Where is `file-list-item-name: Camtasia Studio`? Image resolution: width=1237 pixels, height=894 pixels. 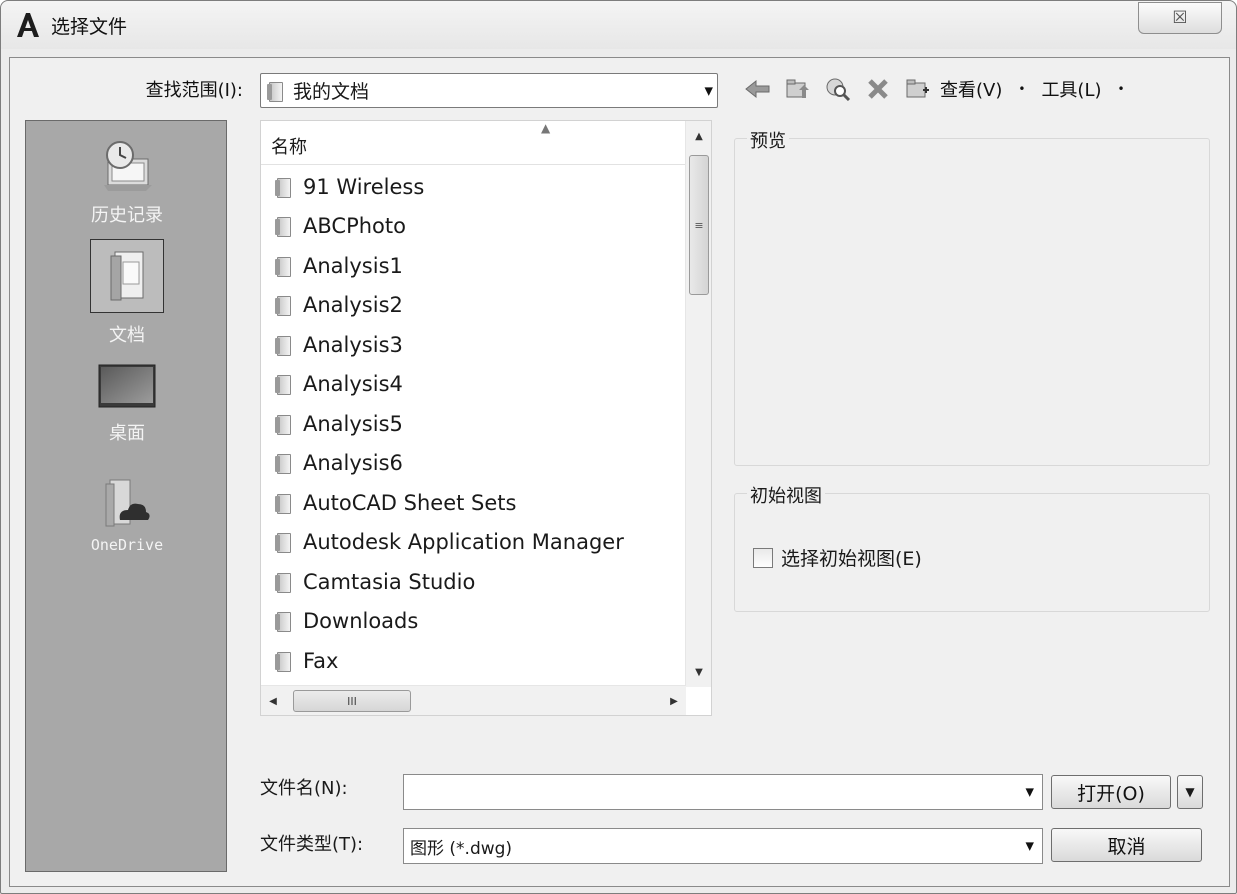
file-list-item-name: Camtasia Studio is located at coordinates (389, 581).